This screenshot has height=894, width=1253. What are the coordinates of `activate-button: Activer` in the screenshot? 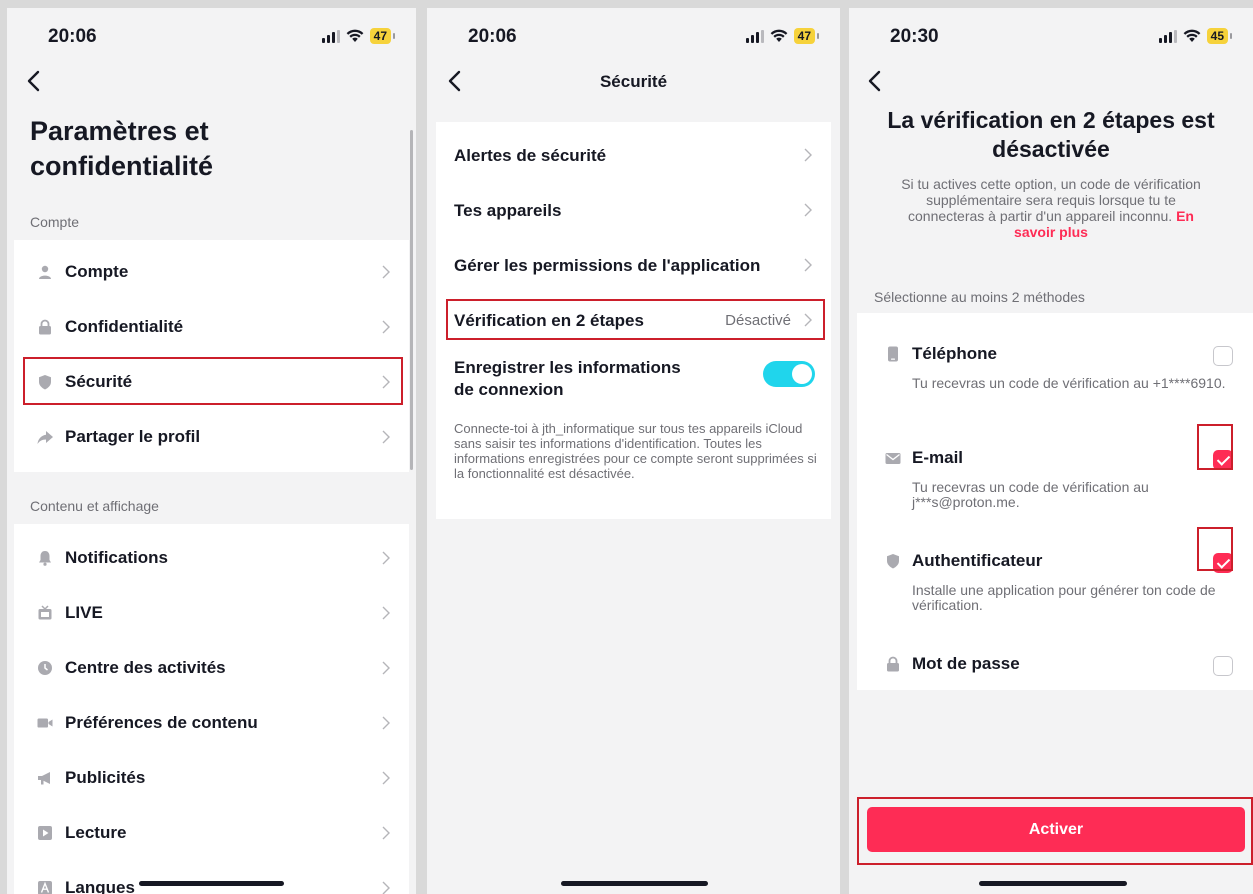 It's located at (1056, 829).